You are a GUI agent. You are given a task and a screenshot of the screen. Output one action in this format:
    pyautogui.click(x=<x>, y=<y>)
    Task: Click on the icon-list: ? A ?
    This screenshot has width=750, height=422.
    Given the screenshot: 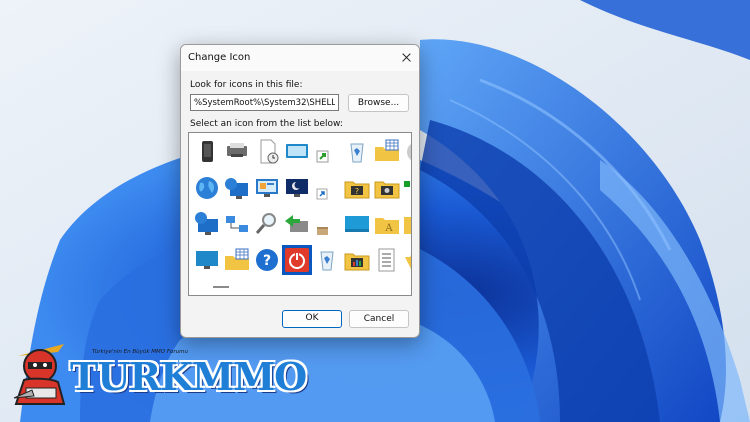 What is the action you would take?
    pyautogui.click(x=300, y=214)
    